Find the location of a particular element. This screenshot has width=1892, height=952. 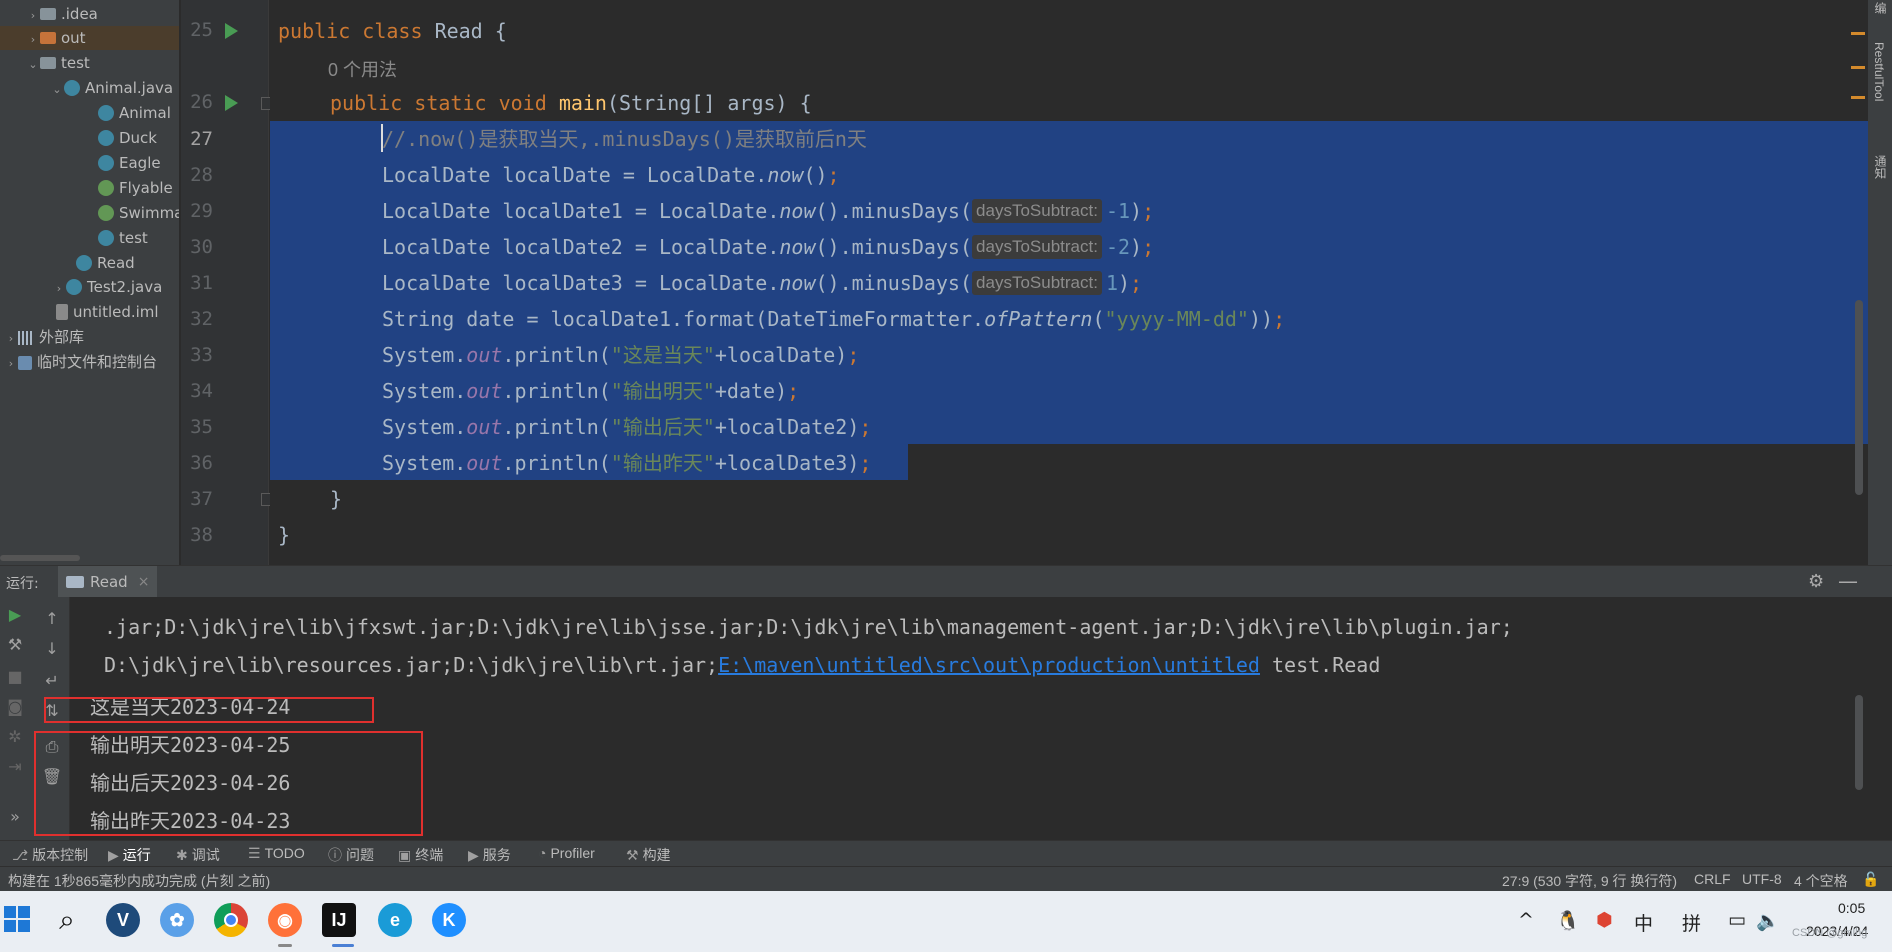

tree-item-animal-java: ⌄ Animal.java is located at coordinates (111, 88).